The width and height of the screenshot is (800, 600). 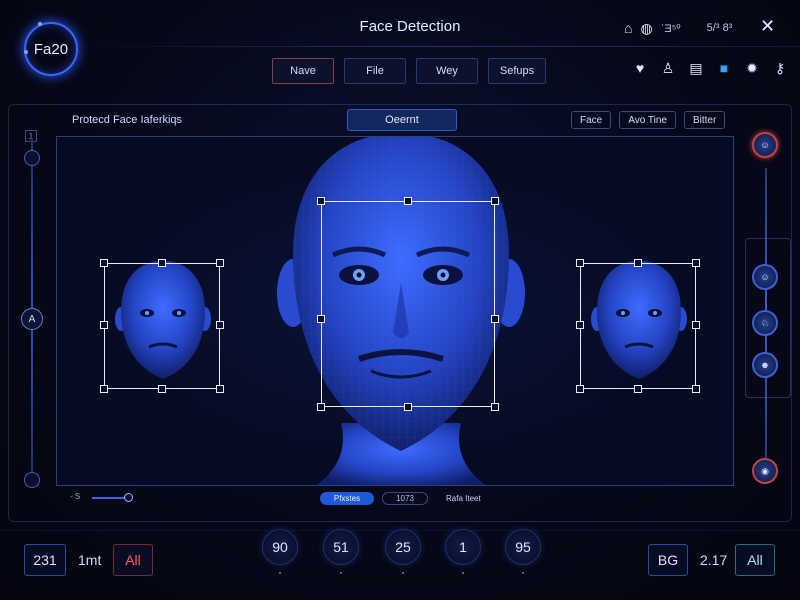 I want to click on slider-knob-bottom, so click(x=32, y=480).